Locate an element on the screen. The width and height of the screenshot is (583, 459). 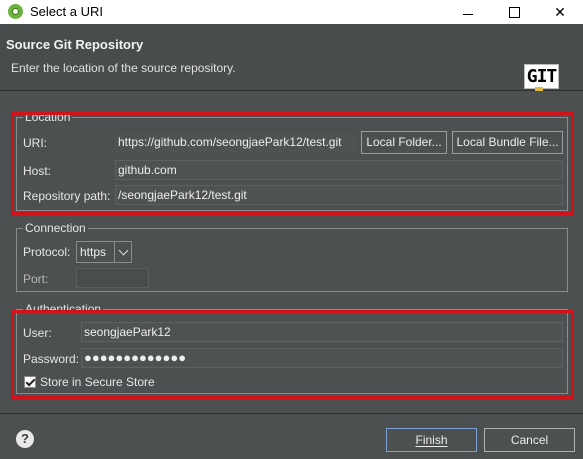
repository-path-label: Repository path: is located at coordinates (67, 196).